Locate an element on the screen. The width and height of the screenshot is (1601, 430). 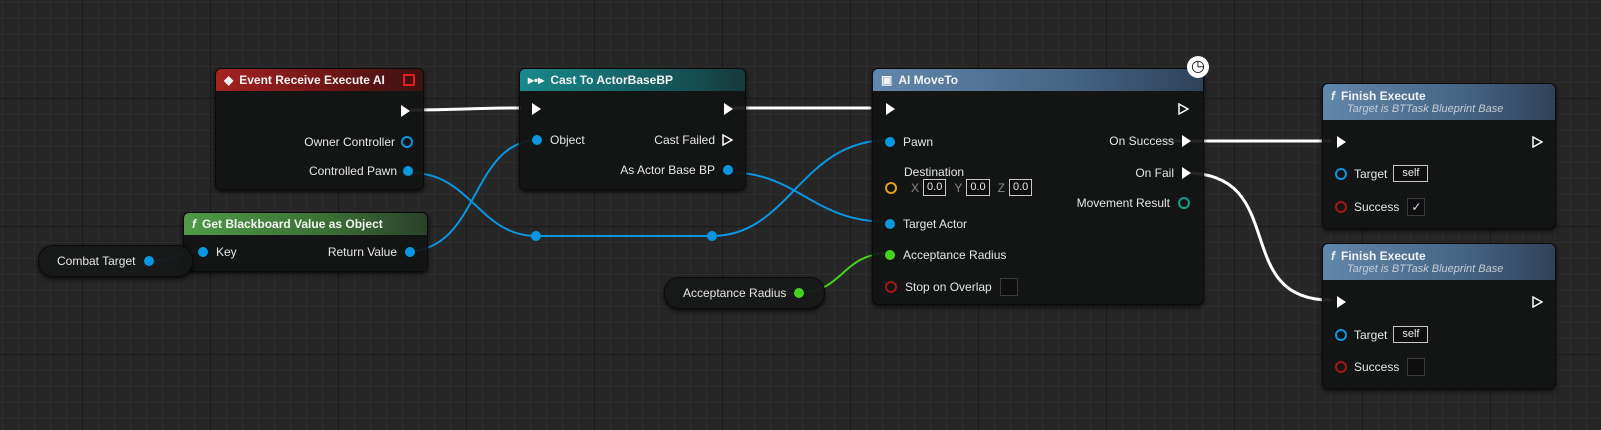
pin-label-return-value: Return Value is located at coordinates (362, 252).